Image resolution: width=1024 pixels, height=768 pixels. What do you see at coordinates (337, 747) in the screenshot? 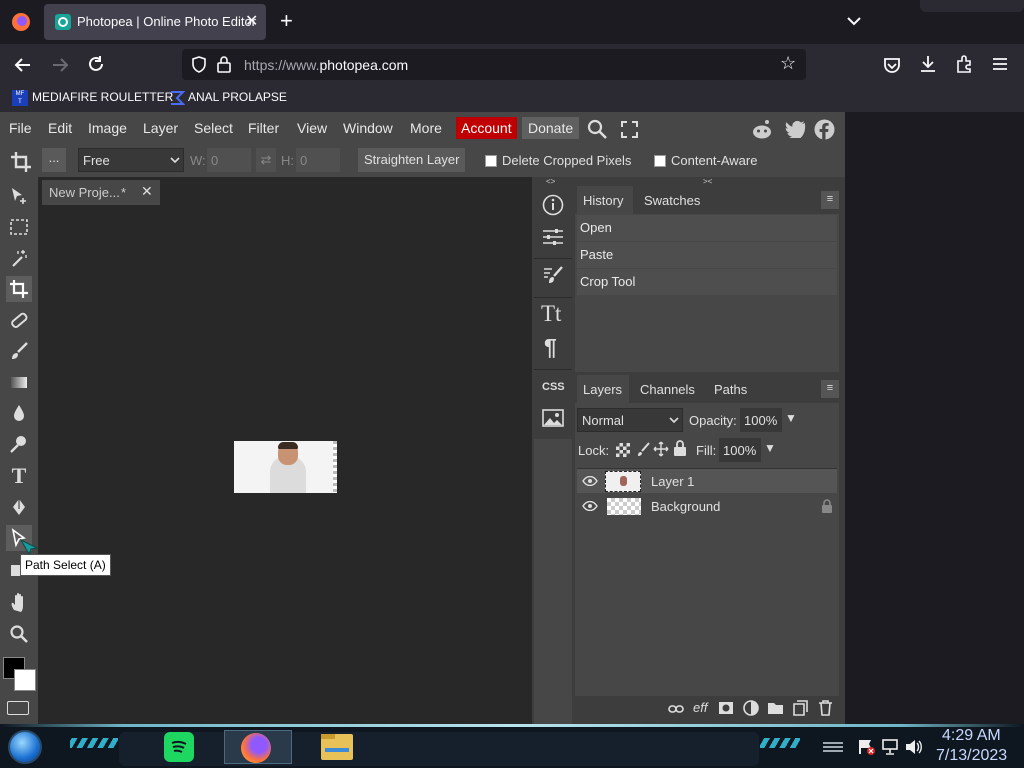
I see `file-explorer-app-icon` at bounding box center [337, 747].